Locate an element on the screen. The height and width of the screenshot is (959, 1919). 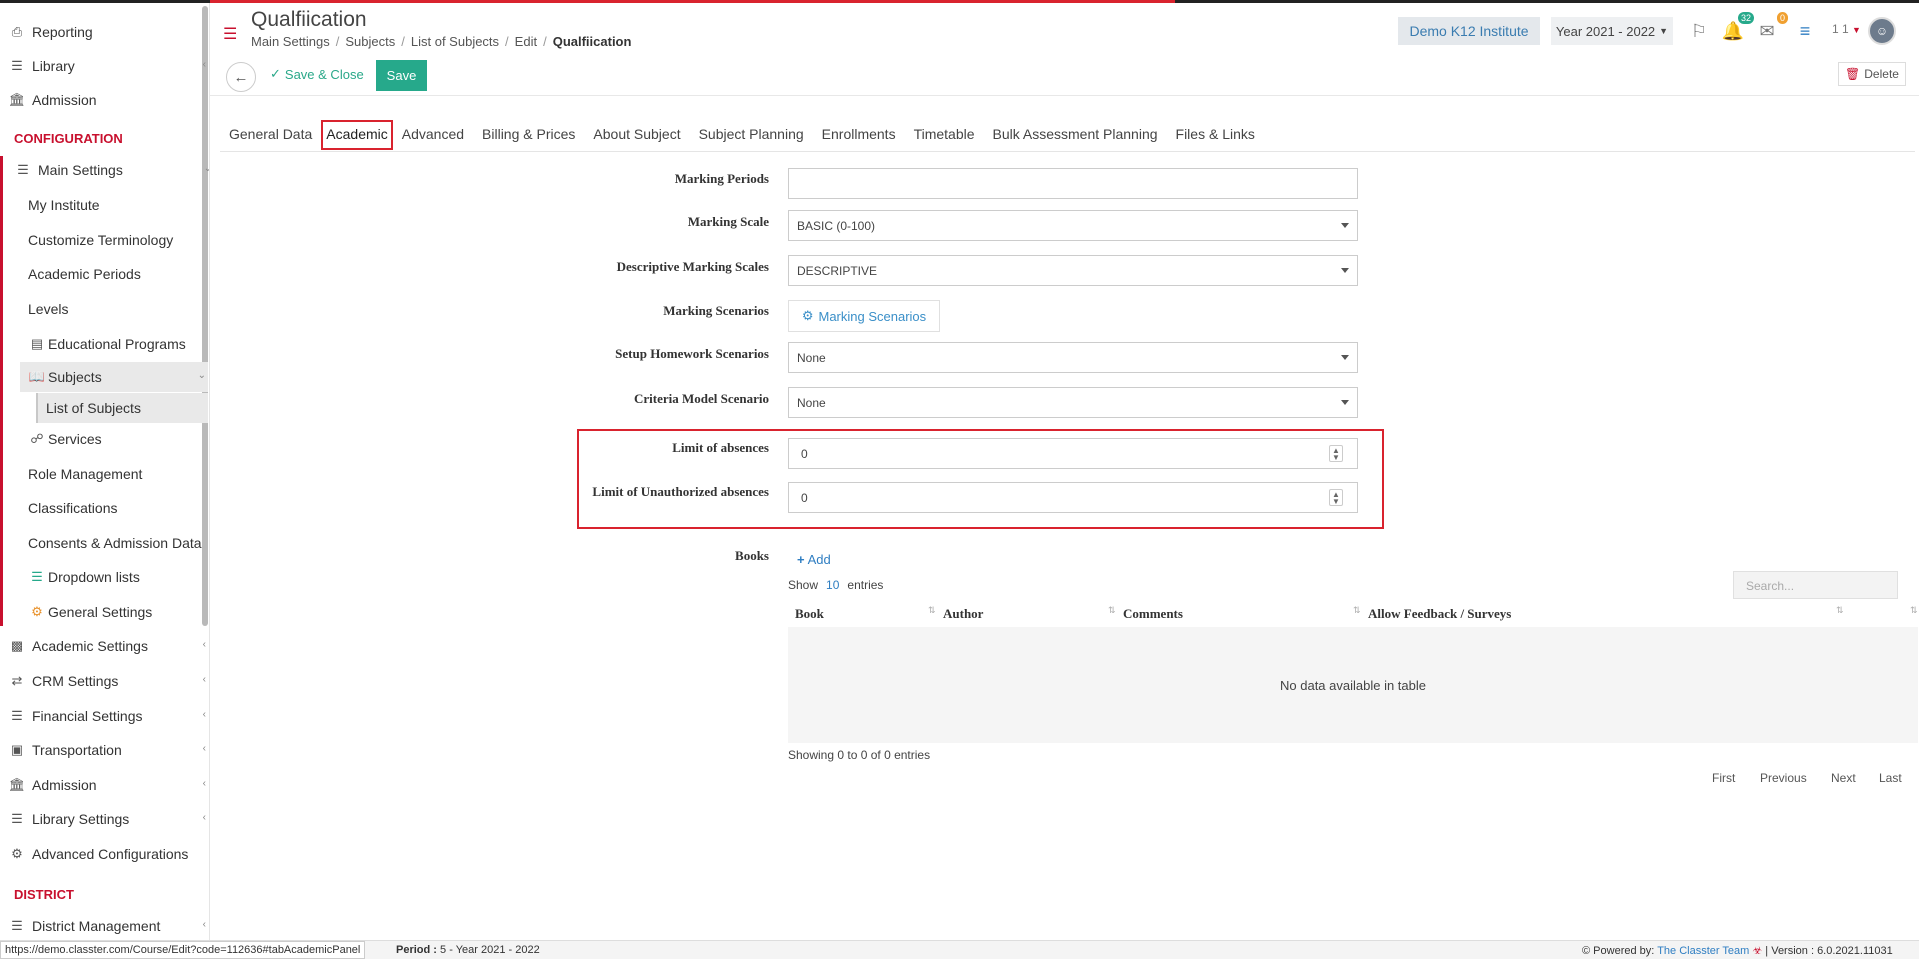
sidebar-item-academic-periods: Academic Periods is located at coordinates (118, 274).